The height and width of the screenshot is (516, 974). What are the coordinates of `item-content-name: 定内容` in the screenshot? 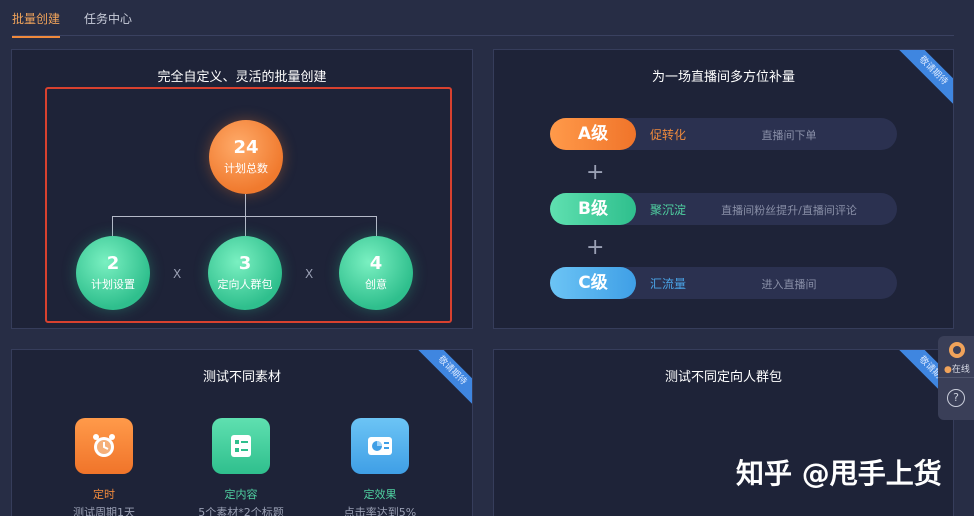 It's located at (241, 494).